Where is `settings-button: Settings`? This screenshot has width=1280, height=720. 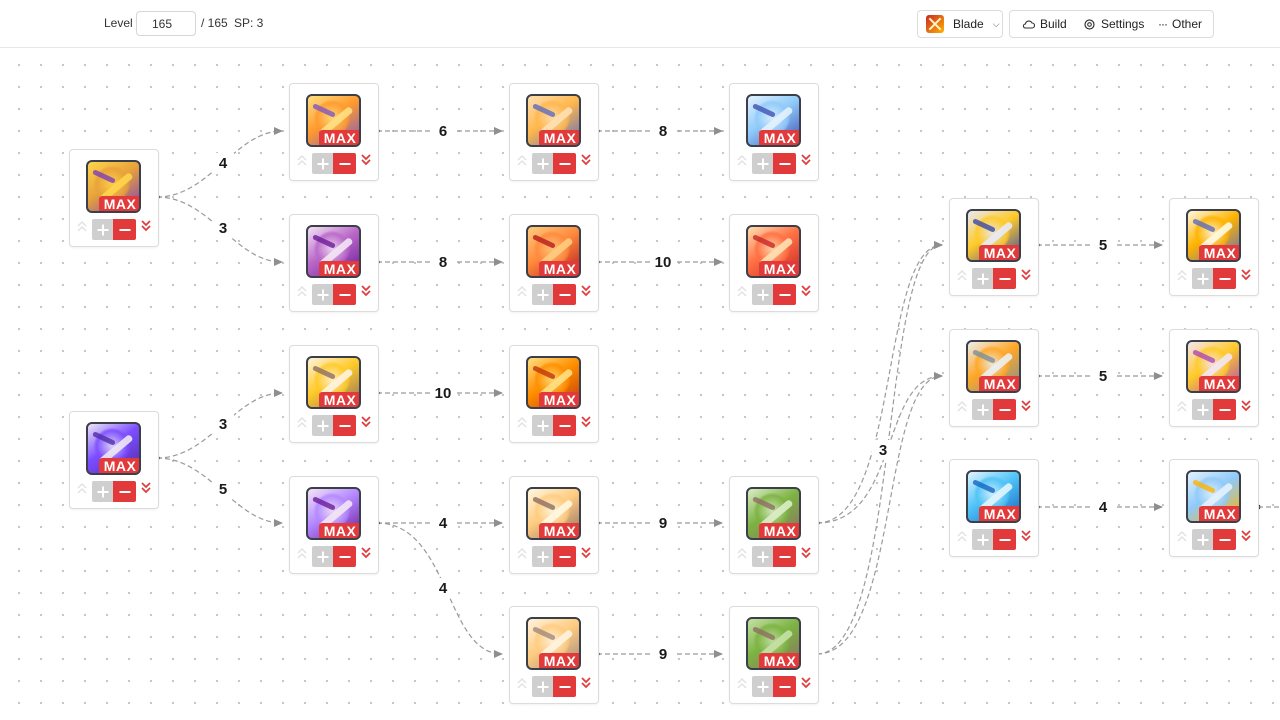
settings-button: Settings is located at coordinates (1113, 24).